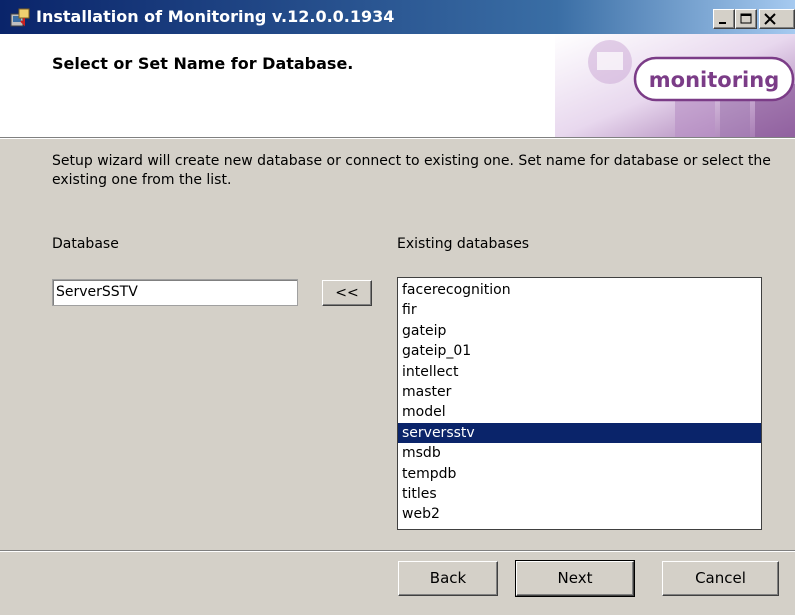  I want to click on installer-icon, so click(20, 18).